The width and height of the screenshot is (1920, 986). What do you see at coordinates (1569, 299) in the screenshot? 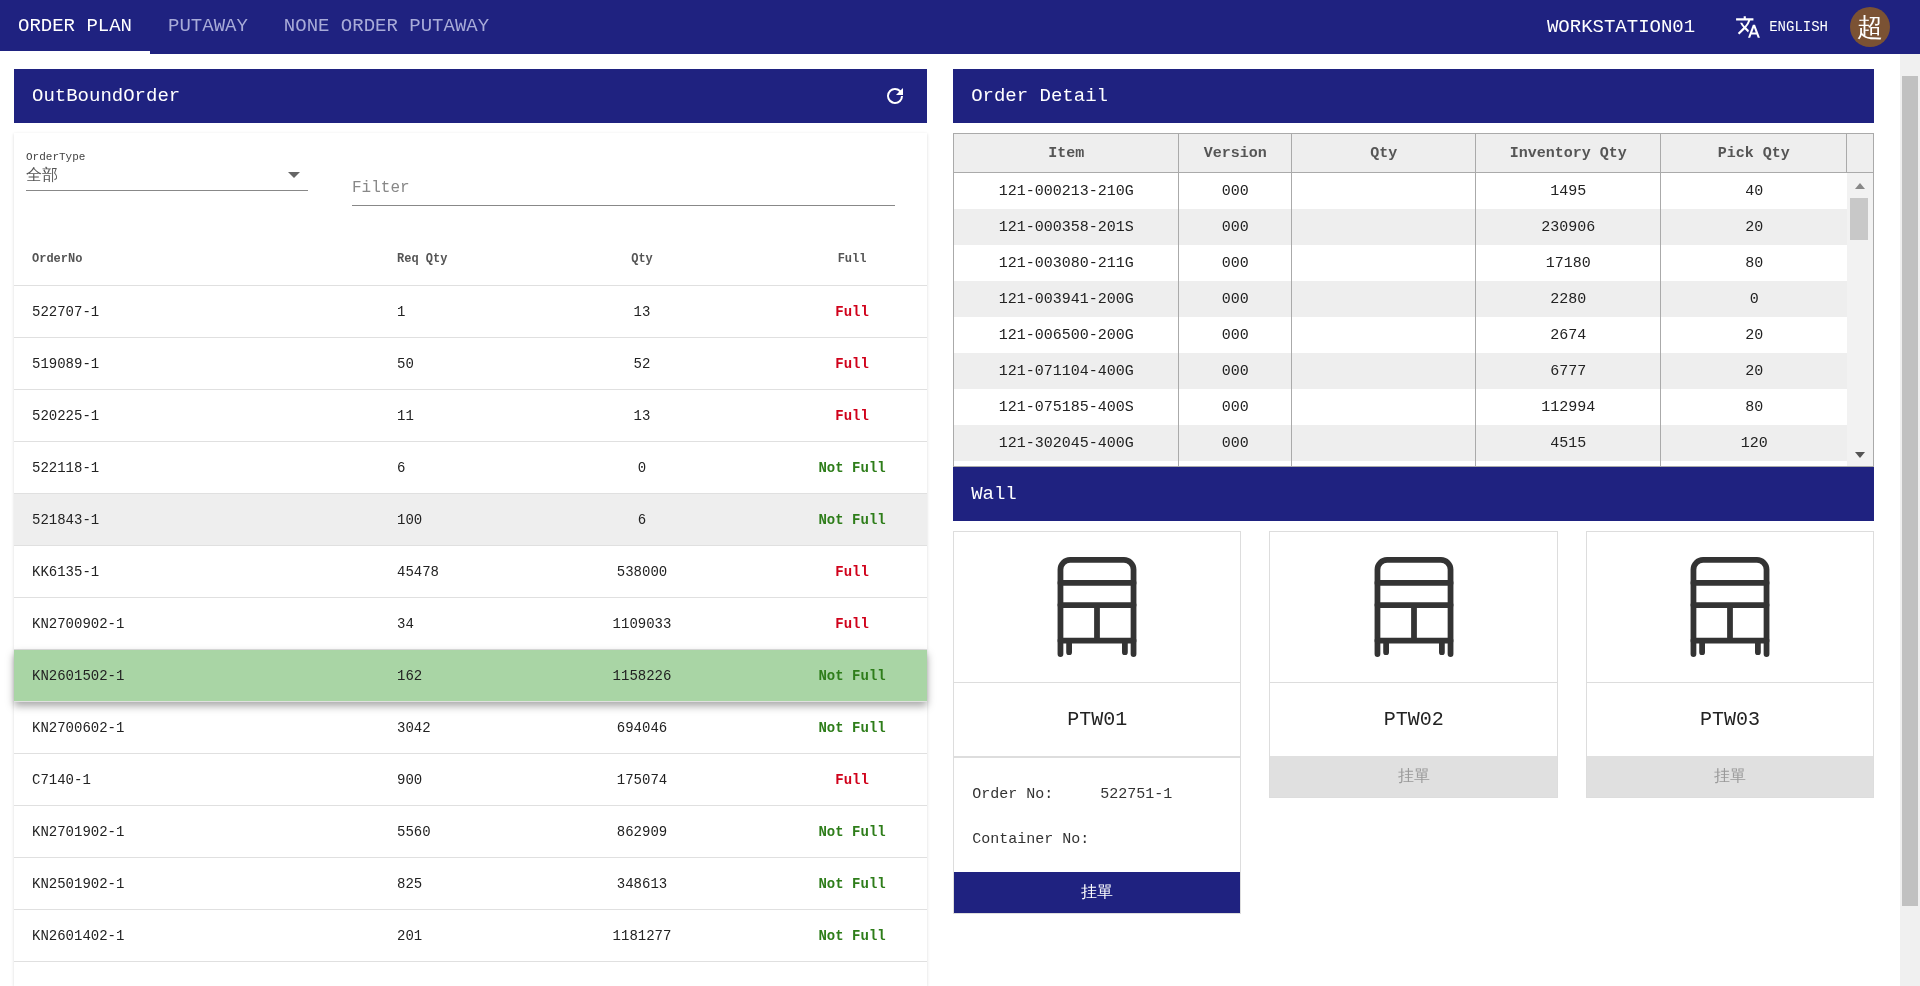
I see `table-cell: 2280` at bounding box center [1569, 299].